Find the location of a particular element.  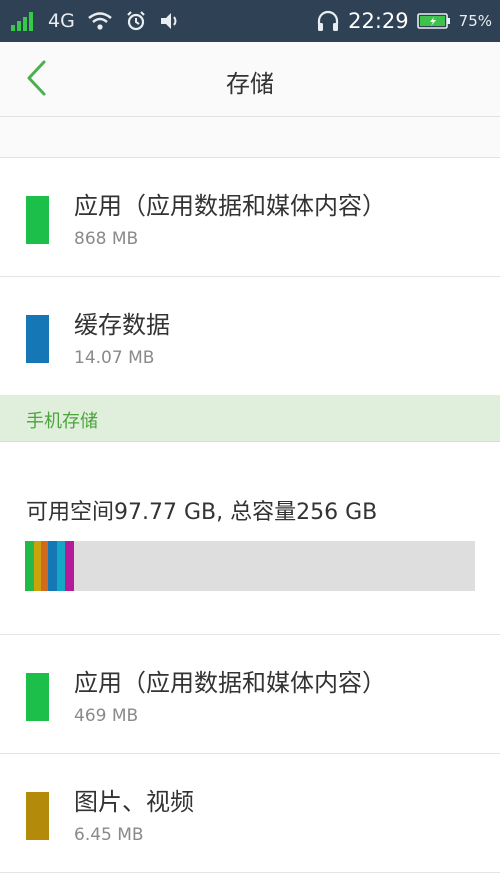

list-item: 缓存数据 14.07 MB is located at coordinates (250, 336).